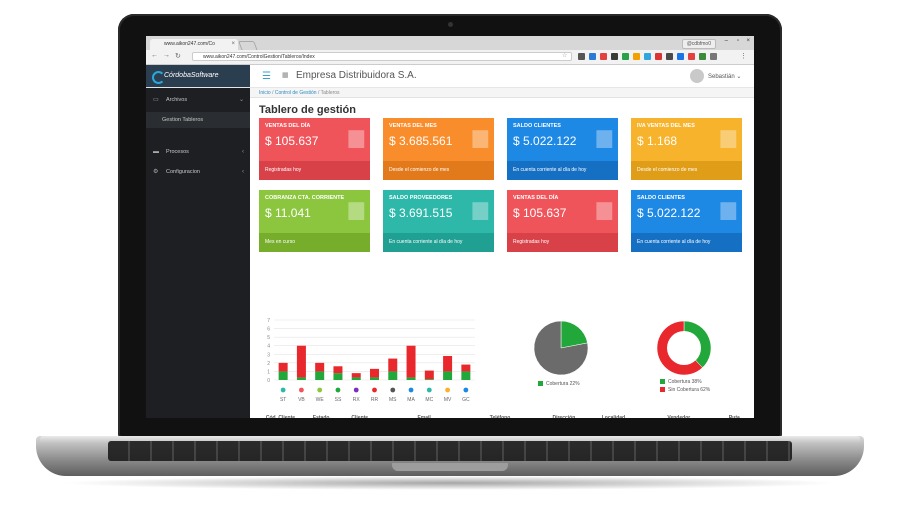 The height and width of the screenshot is (523, 900). I want to click on card-title: Cobranza cta. corriente, so click(305, 198).